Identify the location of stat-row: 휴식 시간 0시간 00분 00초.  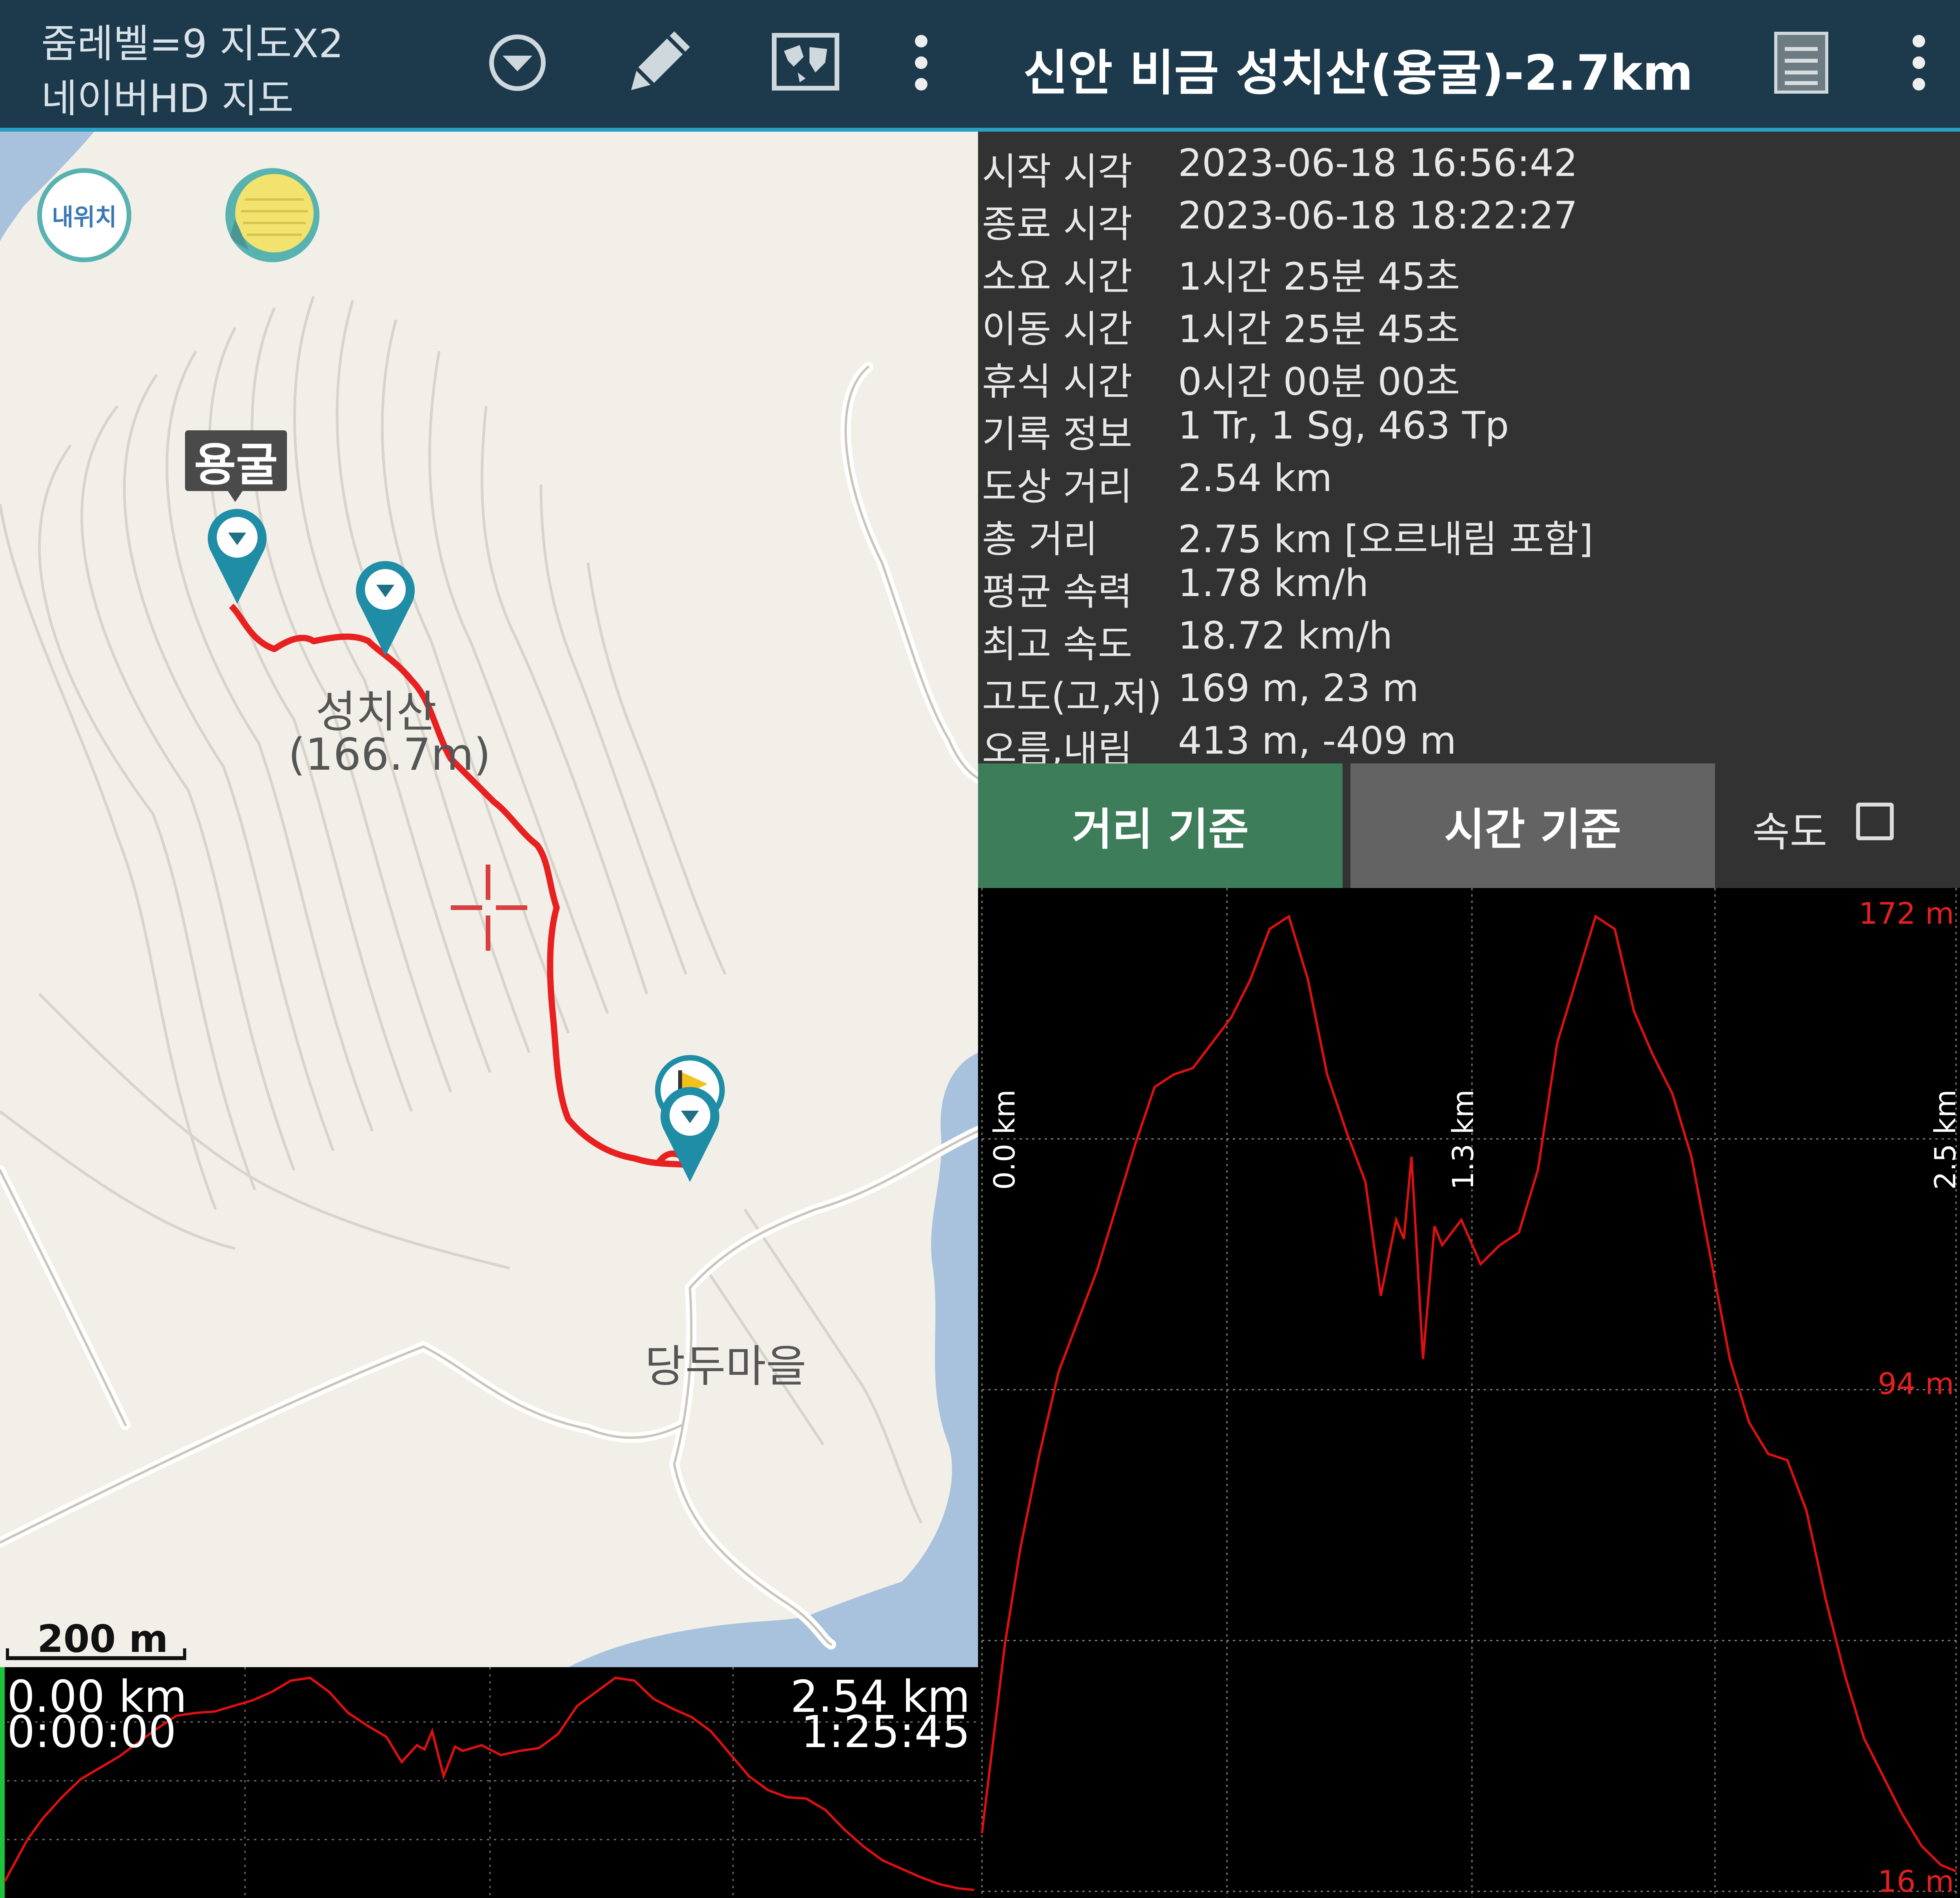
(1469, 377).